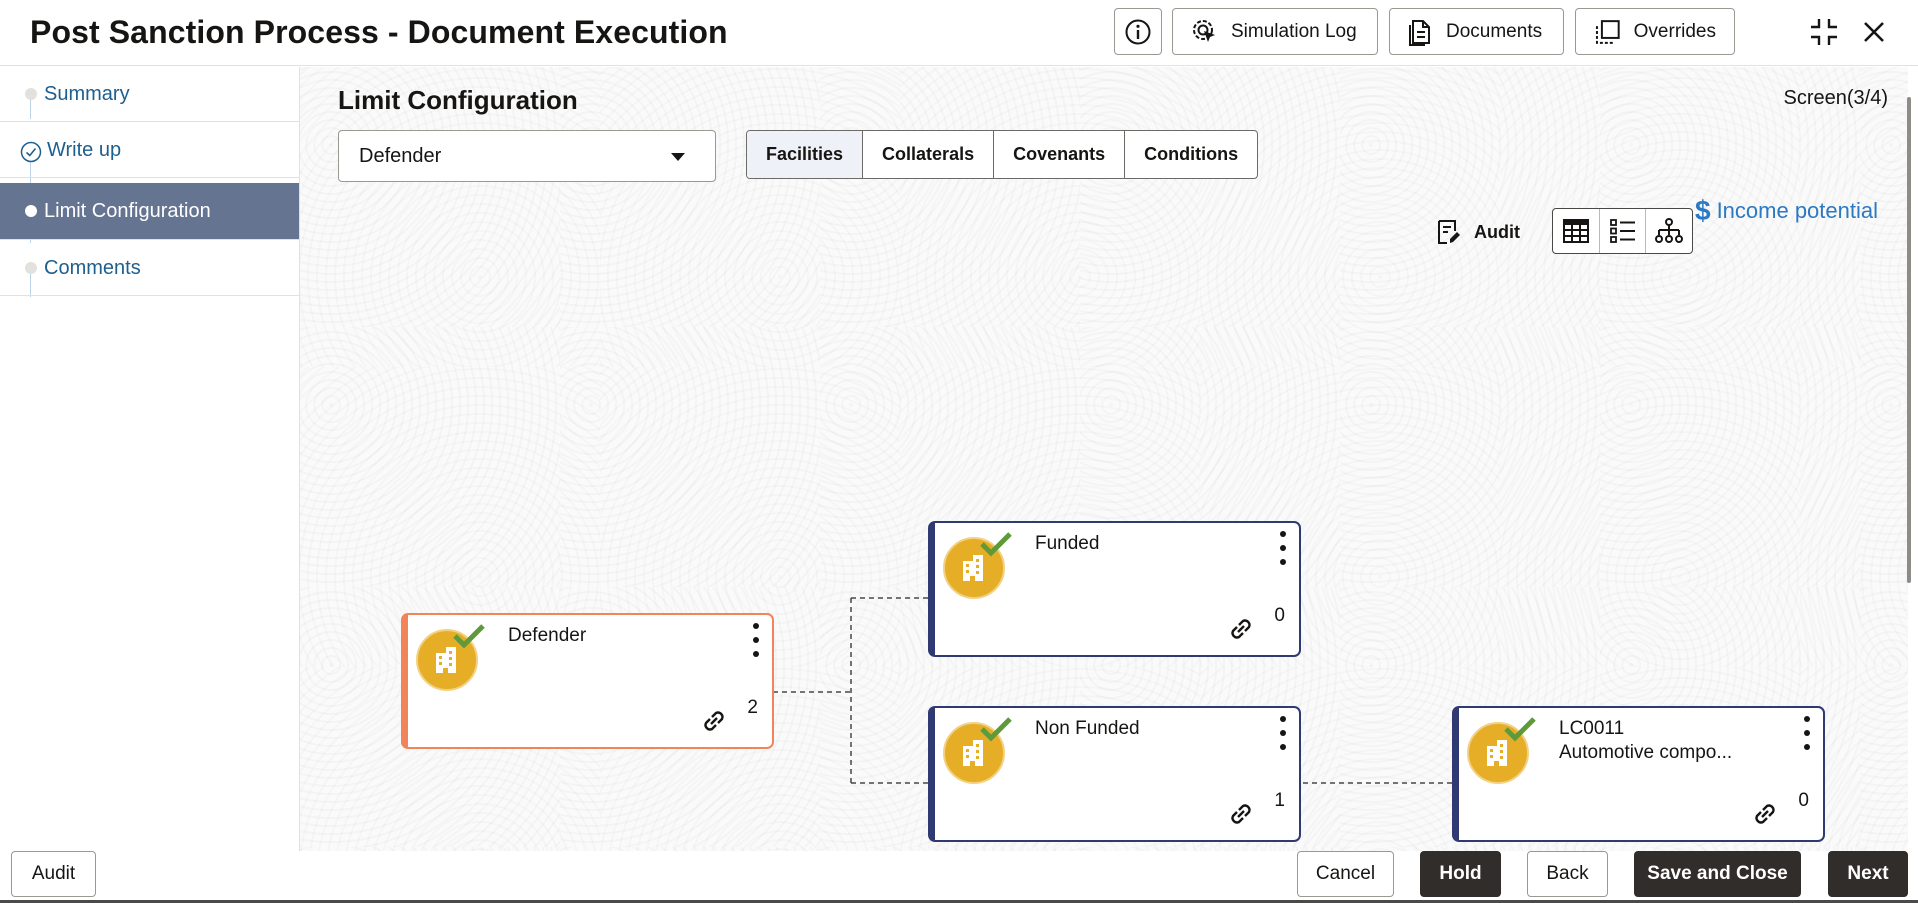  I want to click on overrides-label: Overrides, so click(1674, 31).